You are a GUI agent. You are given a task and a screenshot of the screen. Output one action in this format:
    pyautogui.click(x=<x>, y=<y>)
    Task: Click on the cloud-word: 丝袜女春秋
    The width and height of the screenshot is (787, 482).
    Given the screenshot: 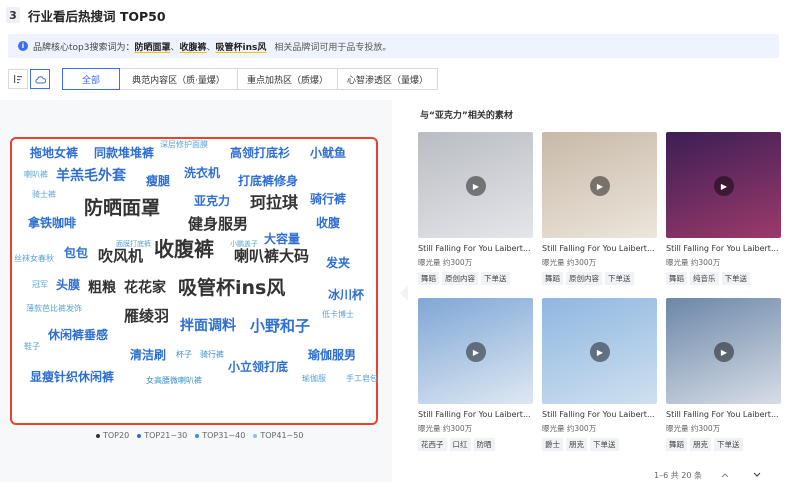 What is the action you would take?
    pyautogui.click(x=34, y=259)
    